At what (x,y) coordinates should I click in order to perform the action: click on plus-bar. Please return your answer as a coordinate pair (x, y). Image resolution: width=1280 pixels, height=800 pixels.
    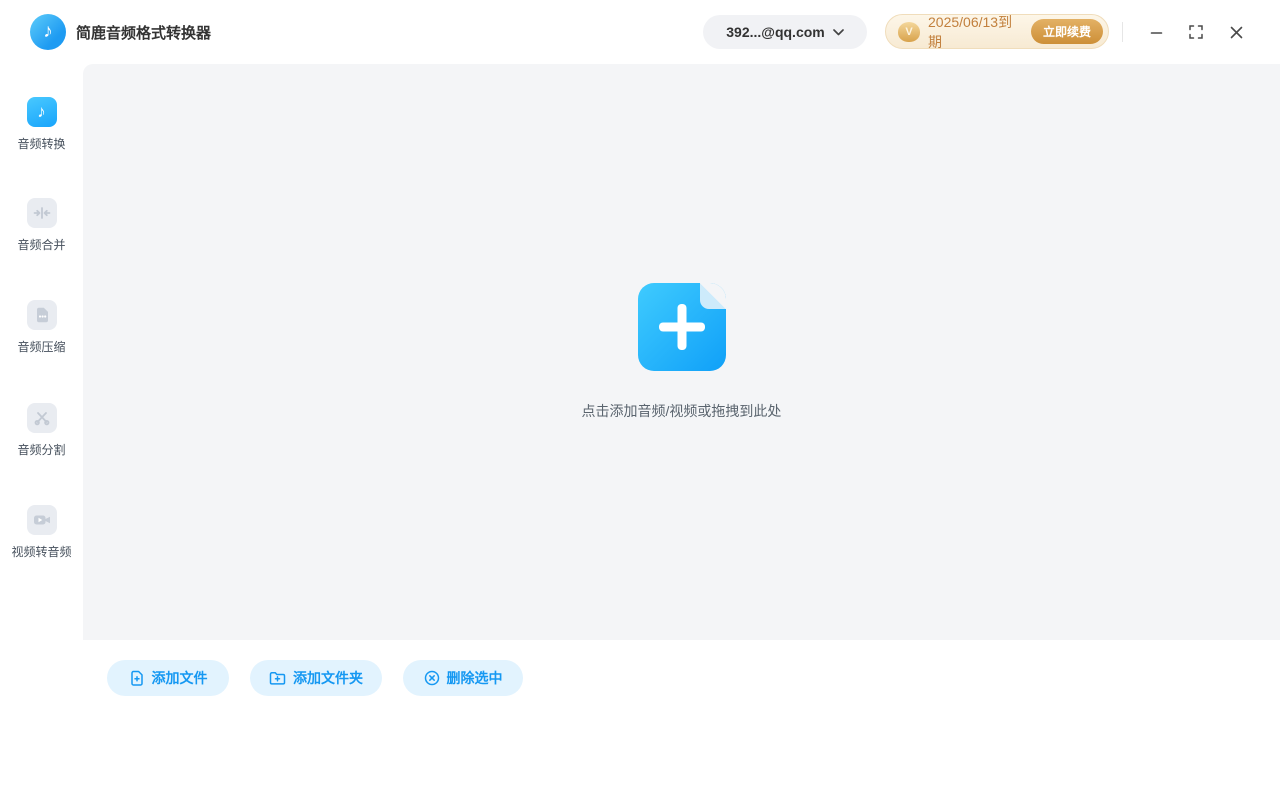
    Looking at the image, I should click on (681, 327).